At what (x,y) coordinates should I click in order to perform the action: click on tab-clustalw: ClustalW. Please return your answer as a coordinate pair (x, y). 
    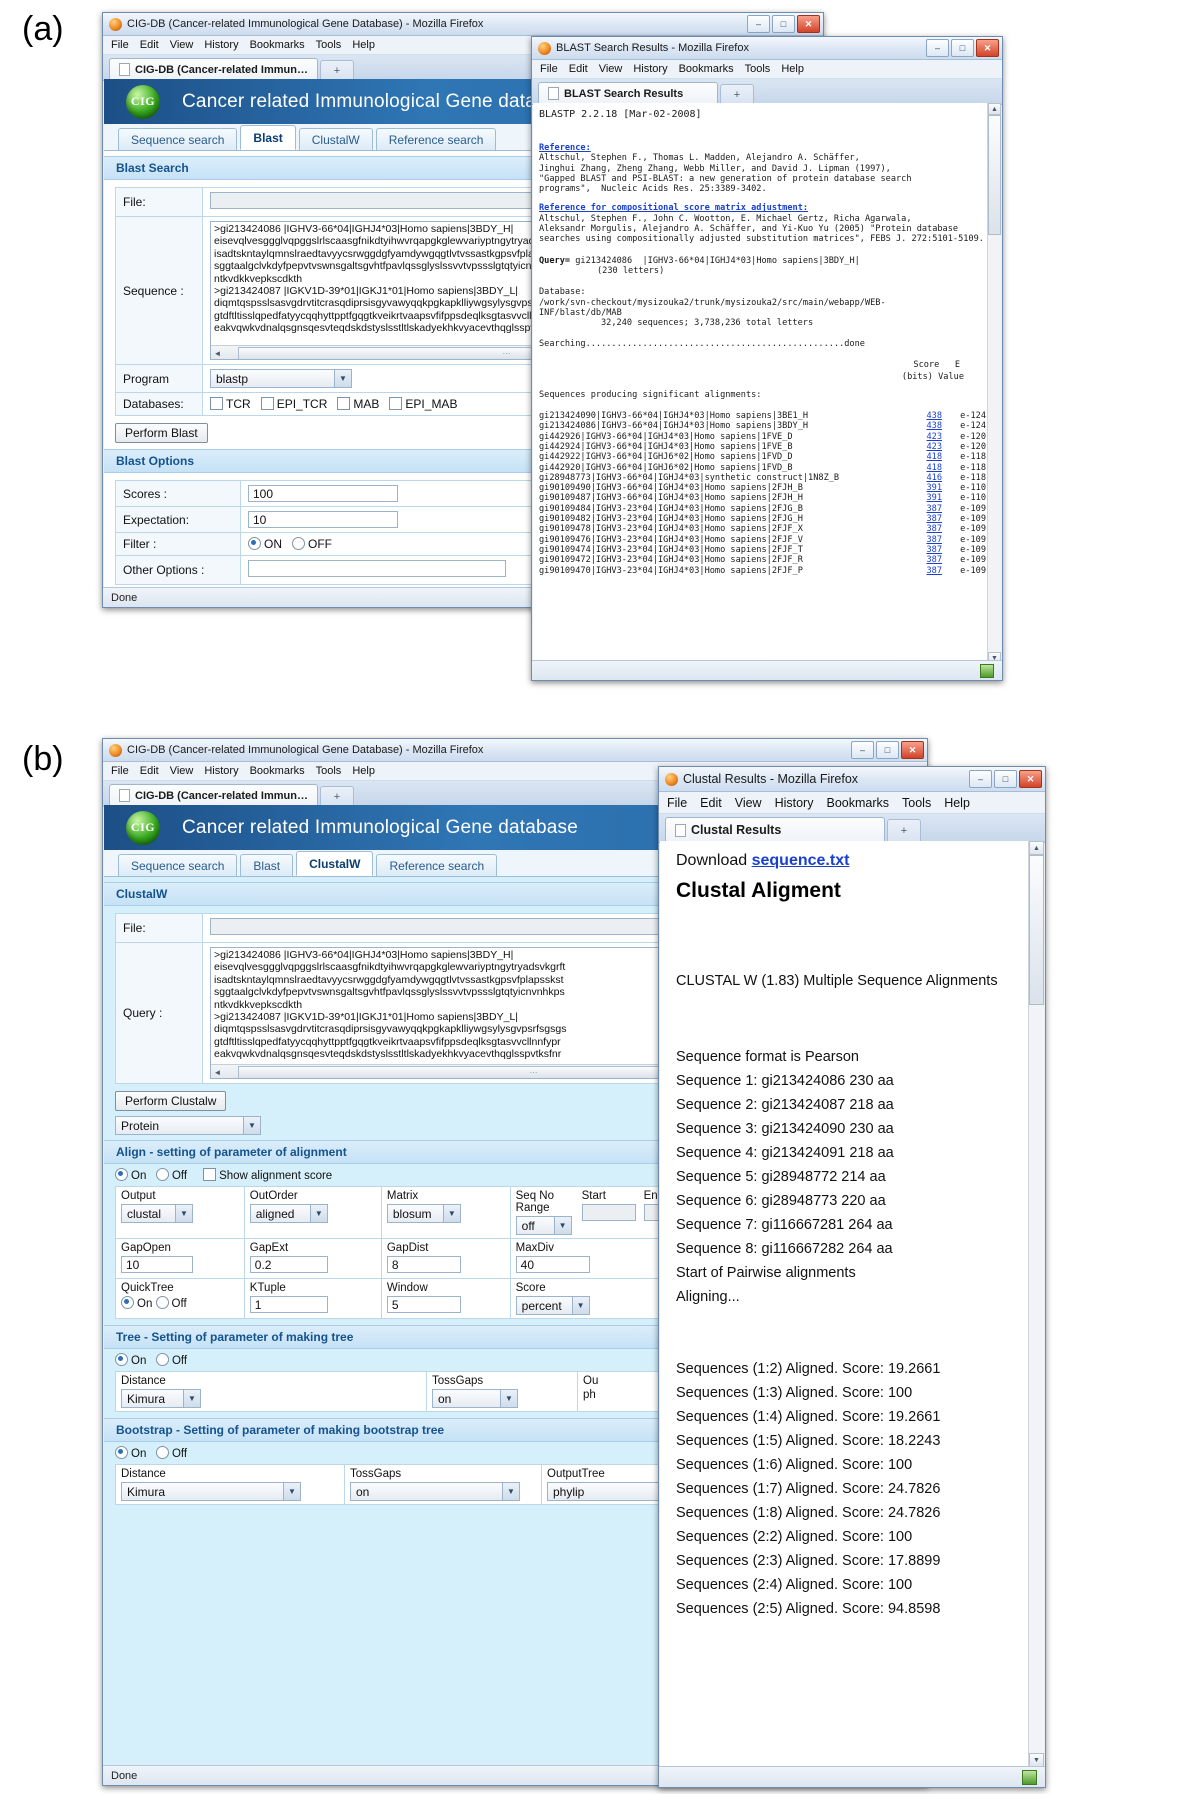
    Looking at the image, I should click on (335, 863).